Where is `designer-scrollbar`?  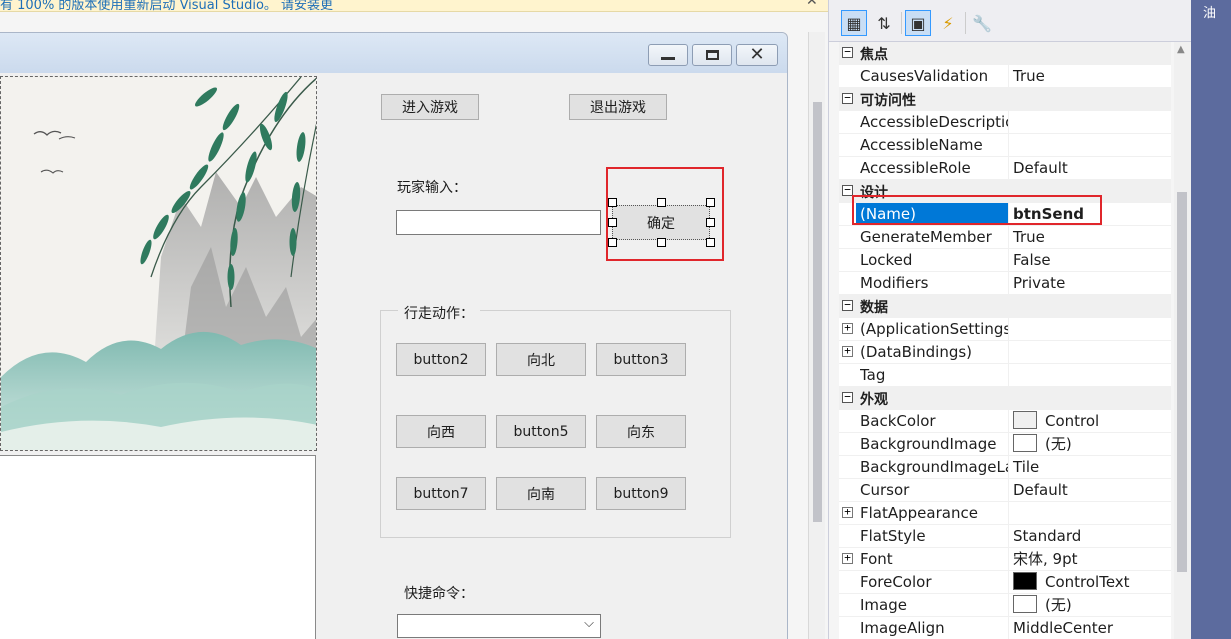
designer-scrollbar is located at coordinates (816, 335).